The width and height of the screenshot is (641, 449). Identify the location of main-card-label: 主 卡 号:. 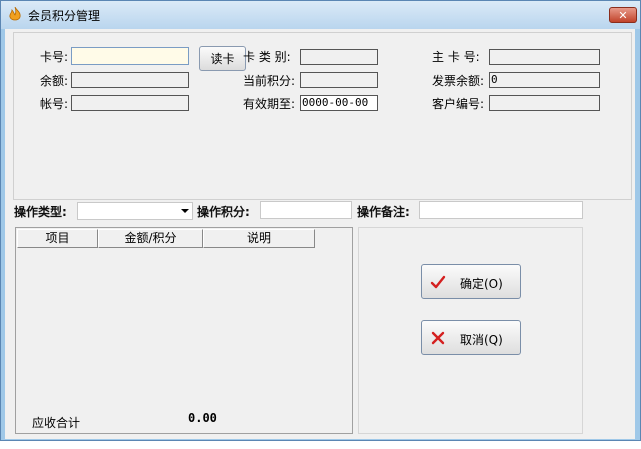
(456, 57).